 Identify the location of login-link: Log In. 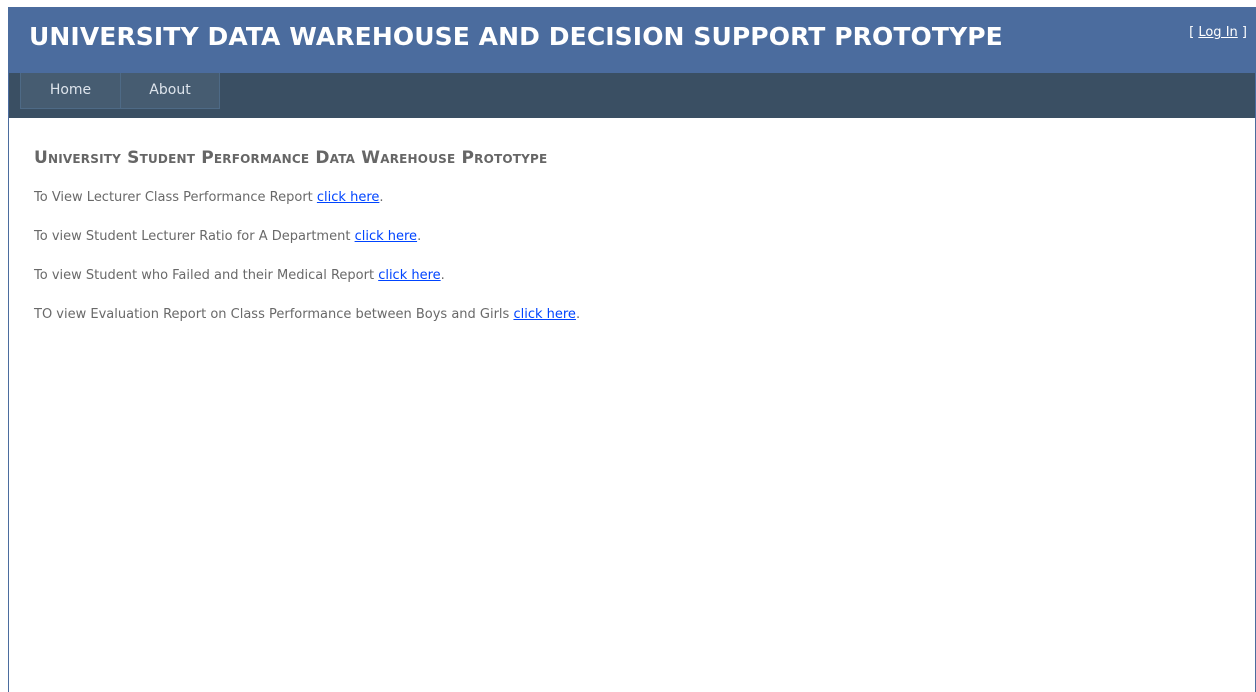
(1217, 32).